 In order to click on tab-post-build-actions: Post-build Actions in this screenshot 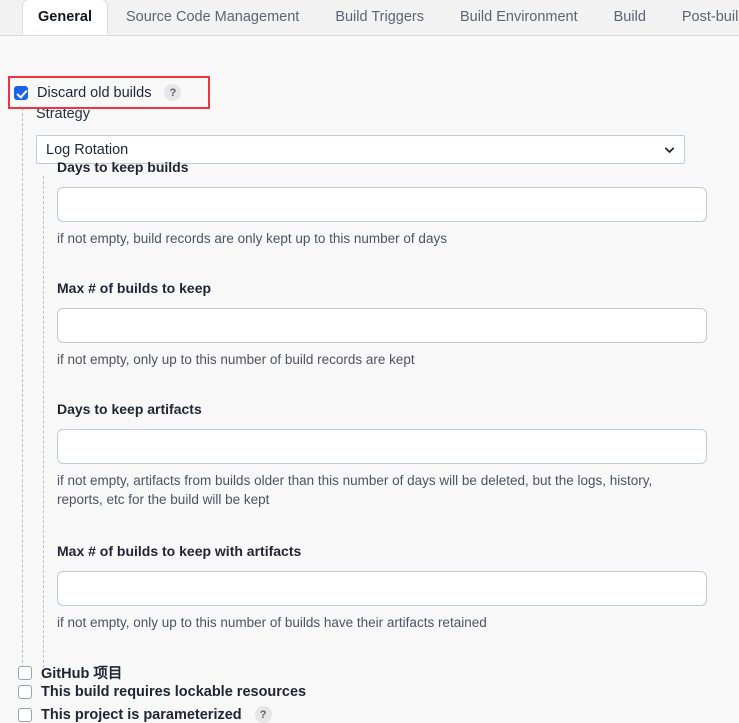, I will do `click(701, 17)`.